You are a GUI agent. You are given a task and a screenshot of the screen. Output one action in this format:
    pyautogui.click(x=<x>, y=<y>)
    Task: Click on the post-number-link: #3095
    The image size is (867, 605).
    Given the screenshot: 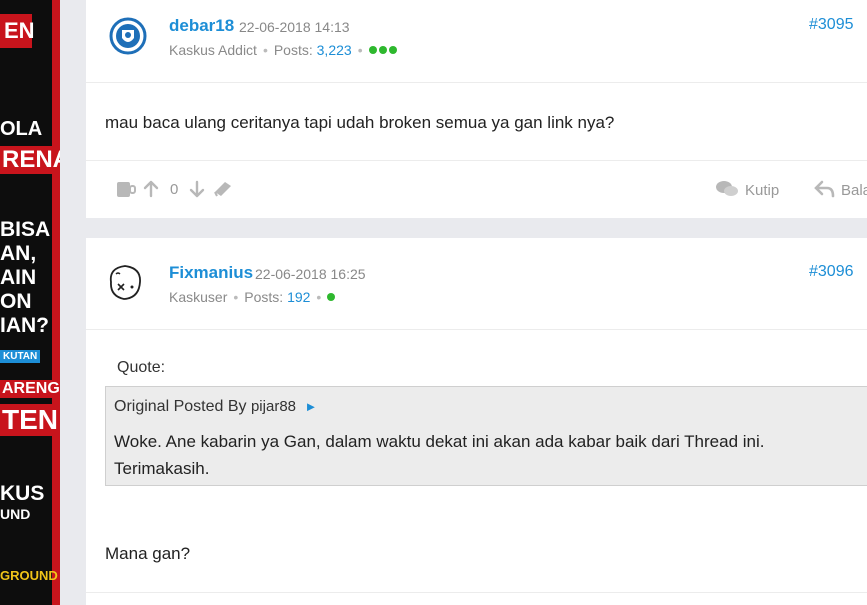 What is the action you would take?
    pyautogui.click(x=831, y=25)
    